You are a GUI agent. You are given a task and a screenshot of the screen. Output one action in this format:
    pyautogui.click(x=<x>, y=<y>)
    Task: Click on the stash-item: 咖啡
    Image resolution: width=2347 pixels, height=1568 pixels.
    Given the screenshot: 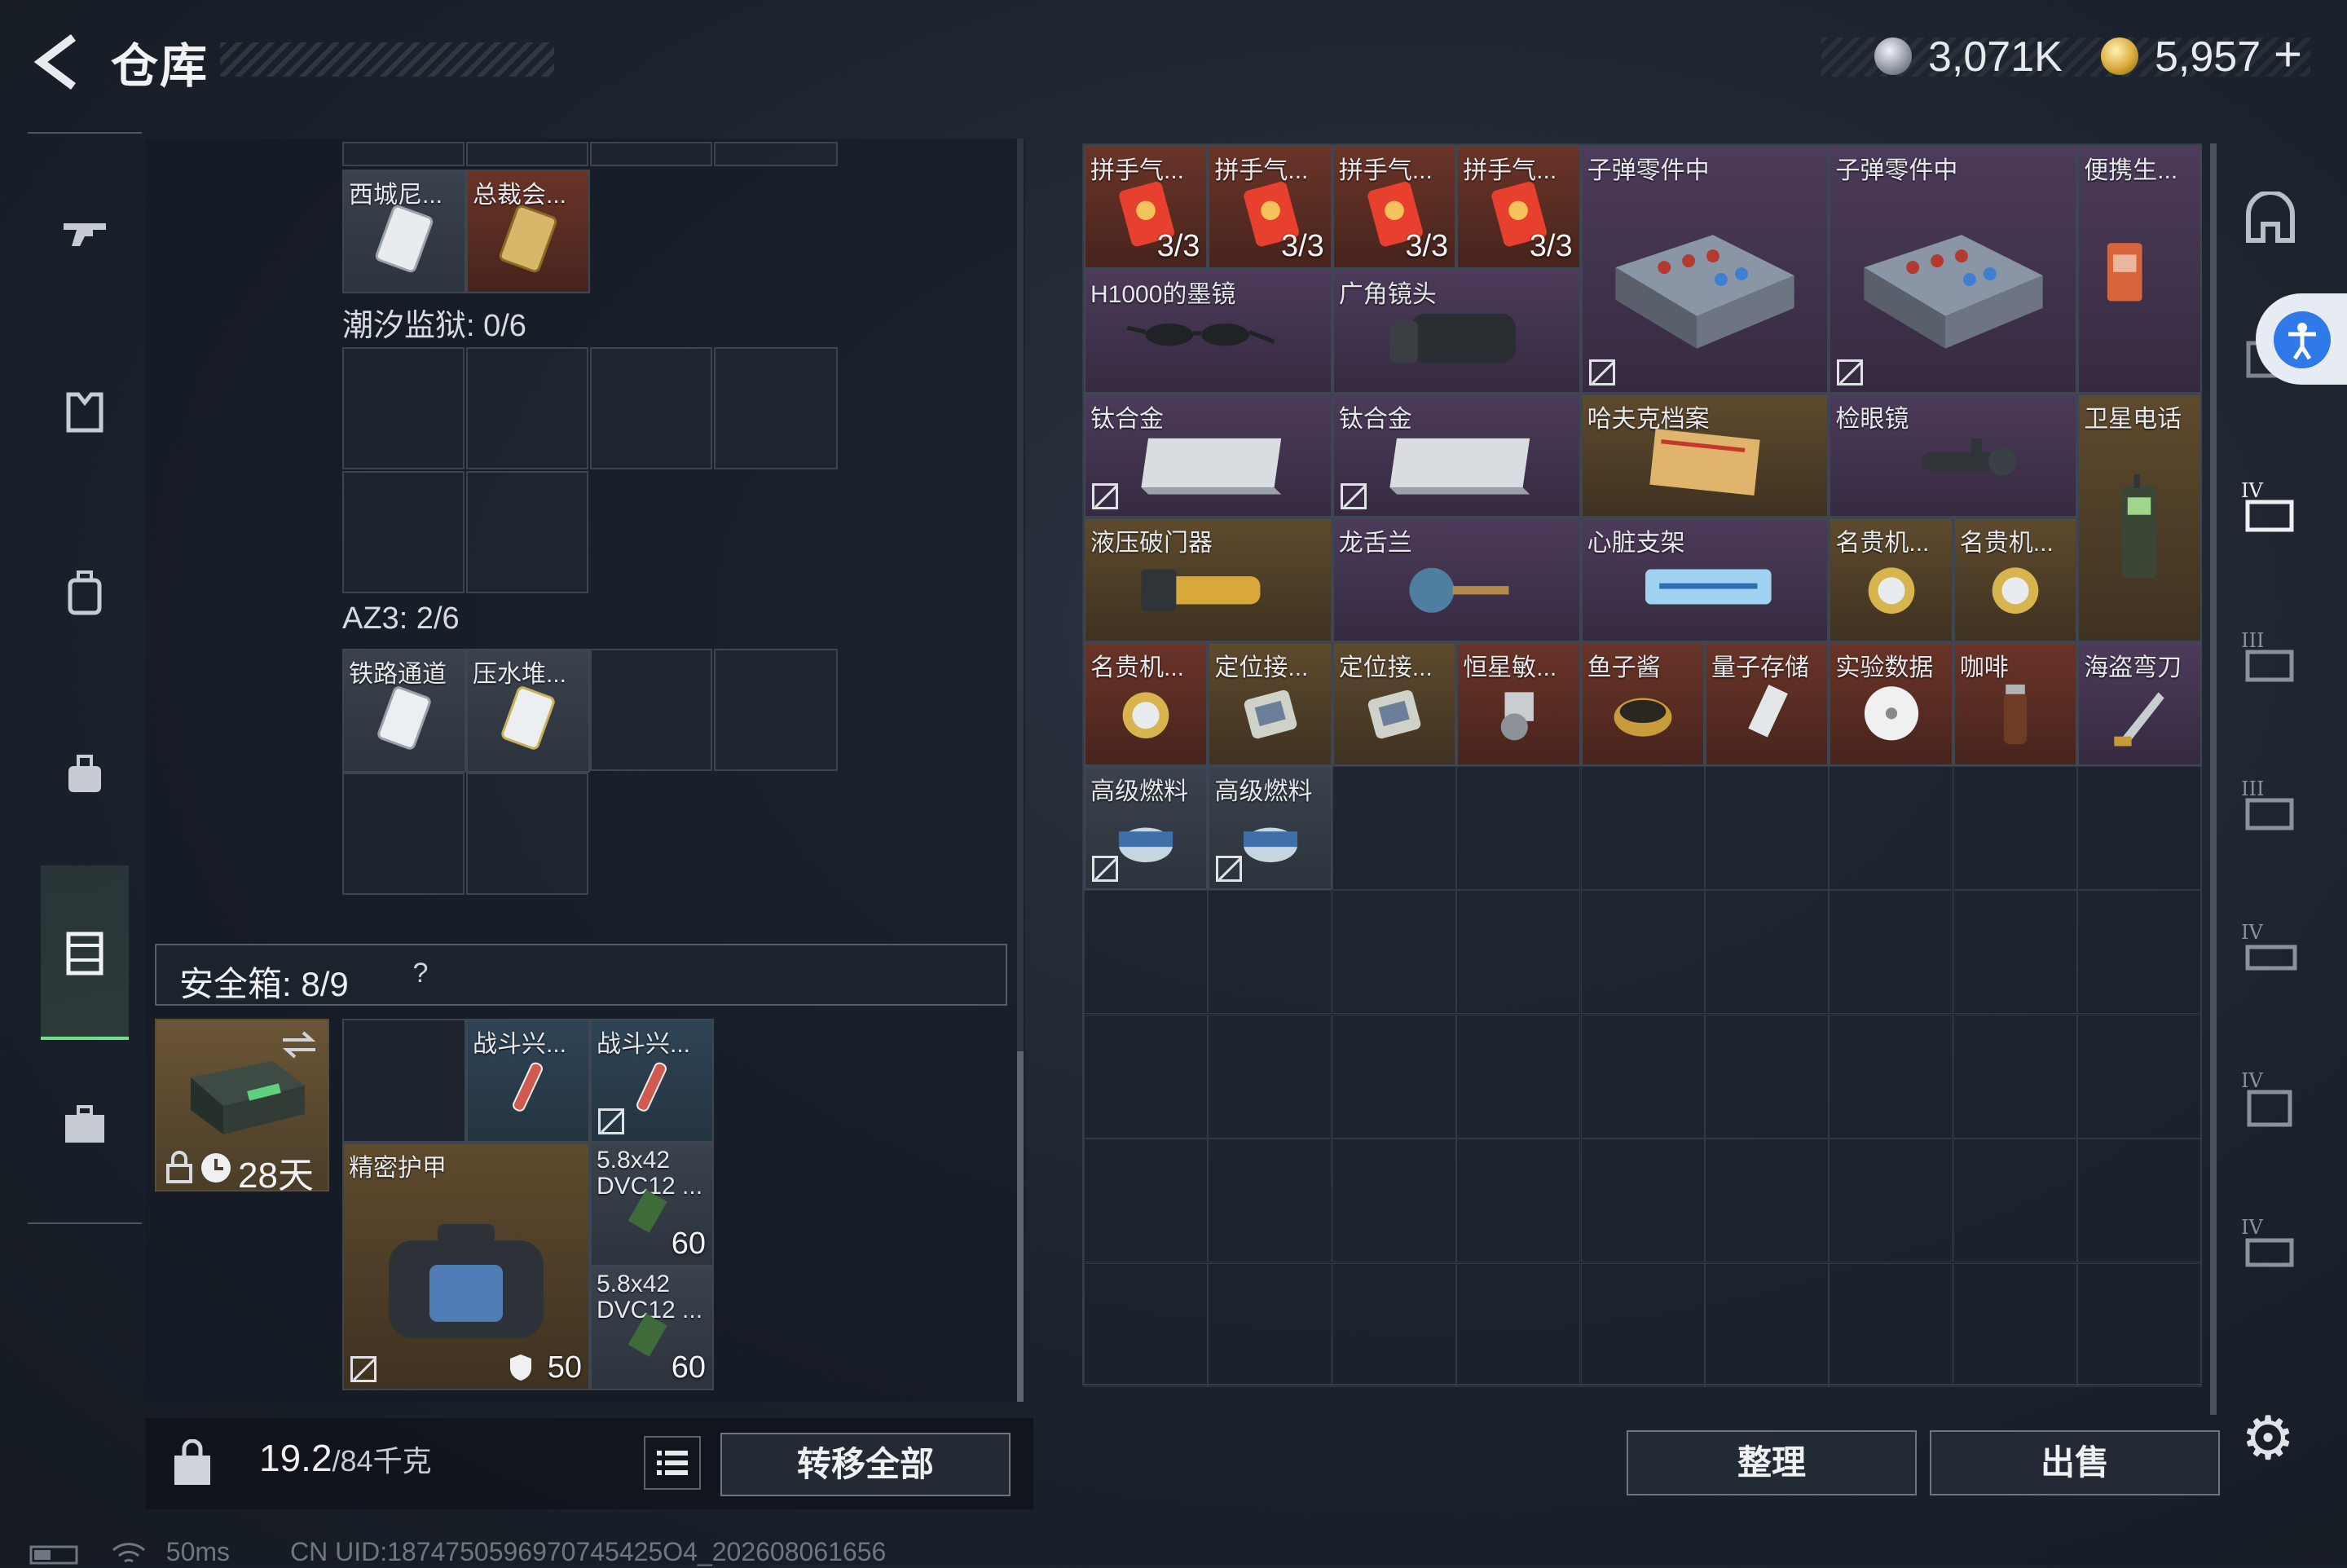 What is the action you would take?
    pyautogui.click(x=2015, y=703)
    